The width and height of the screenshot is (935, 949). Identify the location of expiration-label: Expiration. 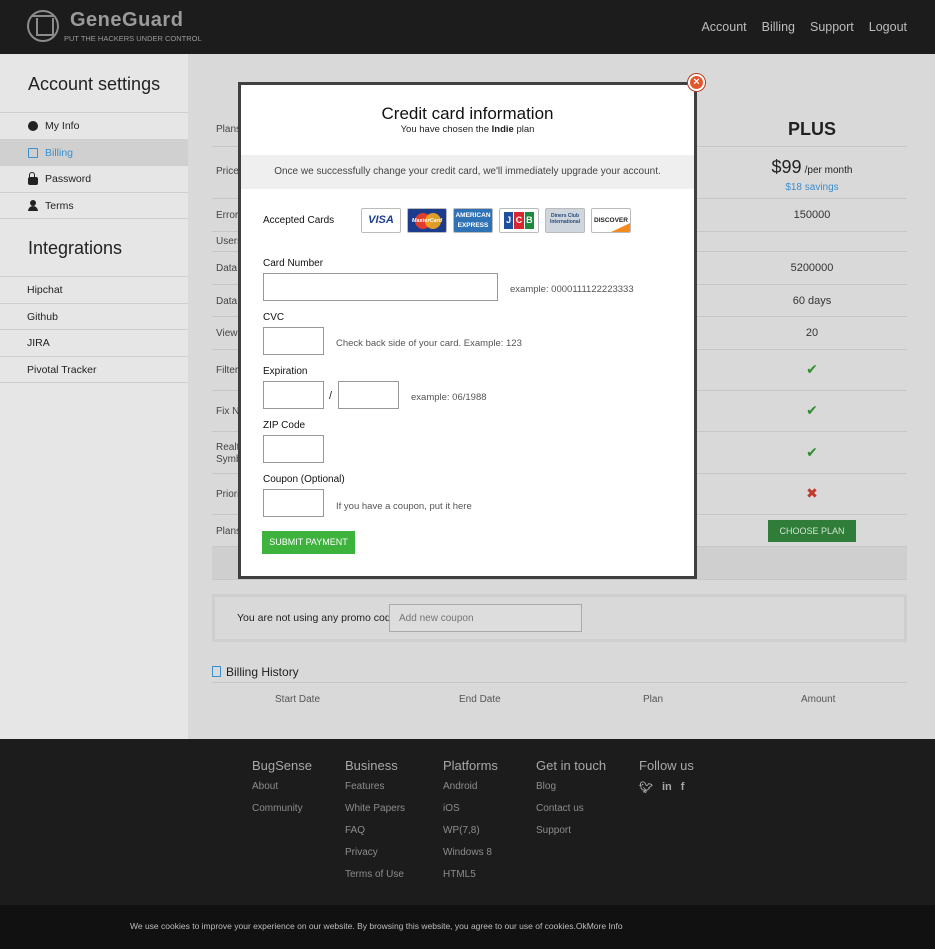
(285, 371).